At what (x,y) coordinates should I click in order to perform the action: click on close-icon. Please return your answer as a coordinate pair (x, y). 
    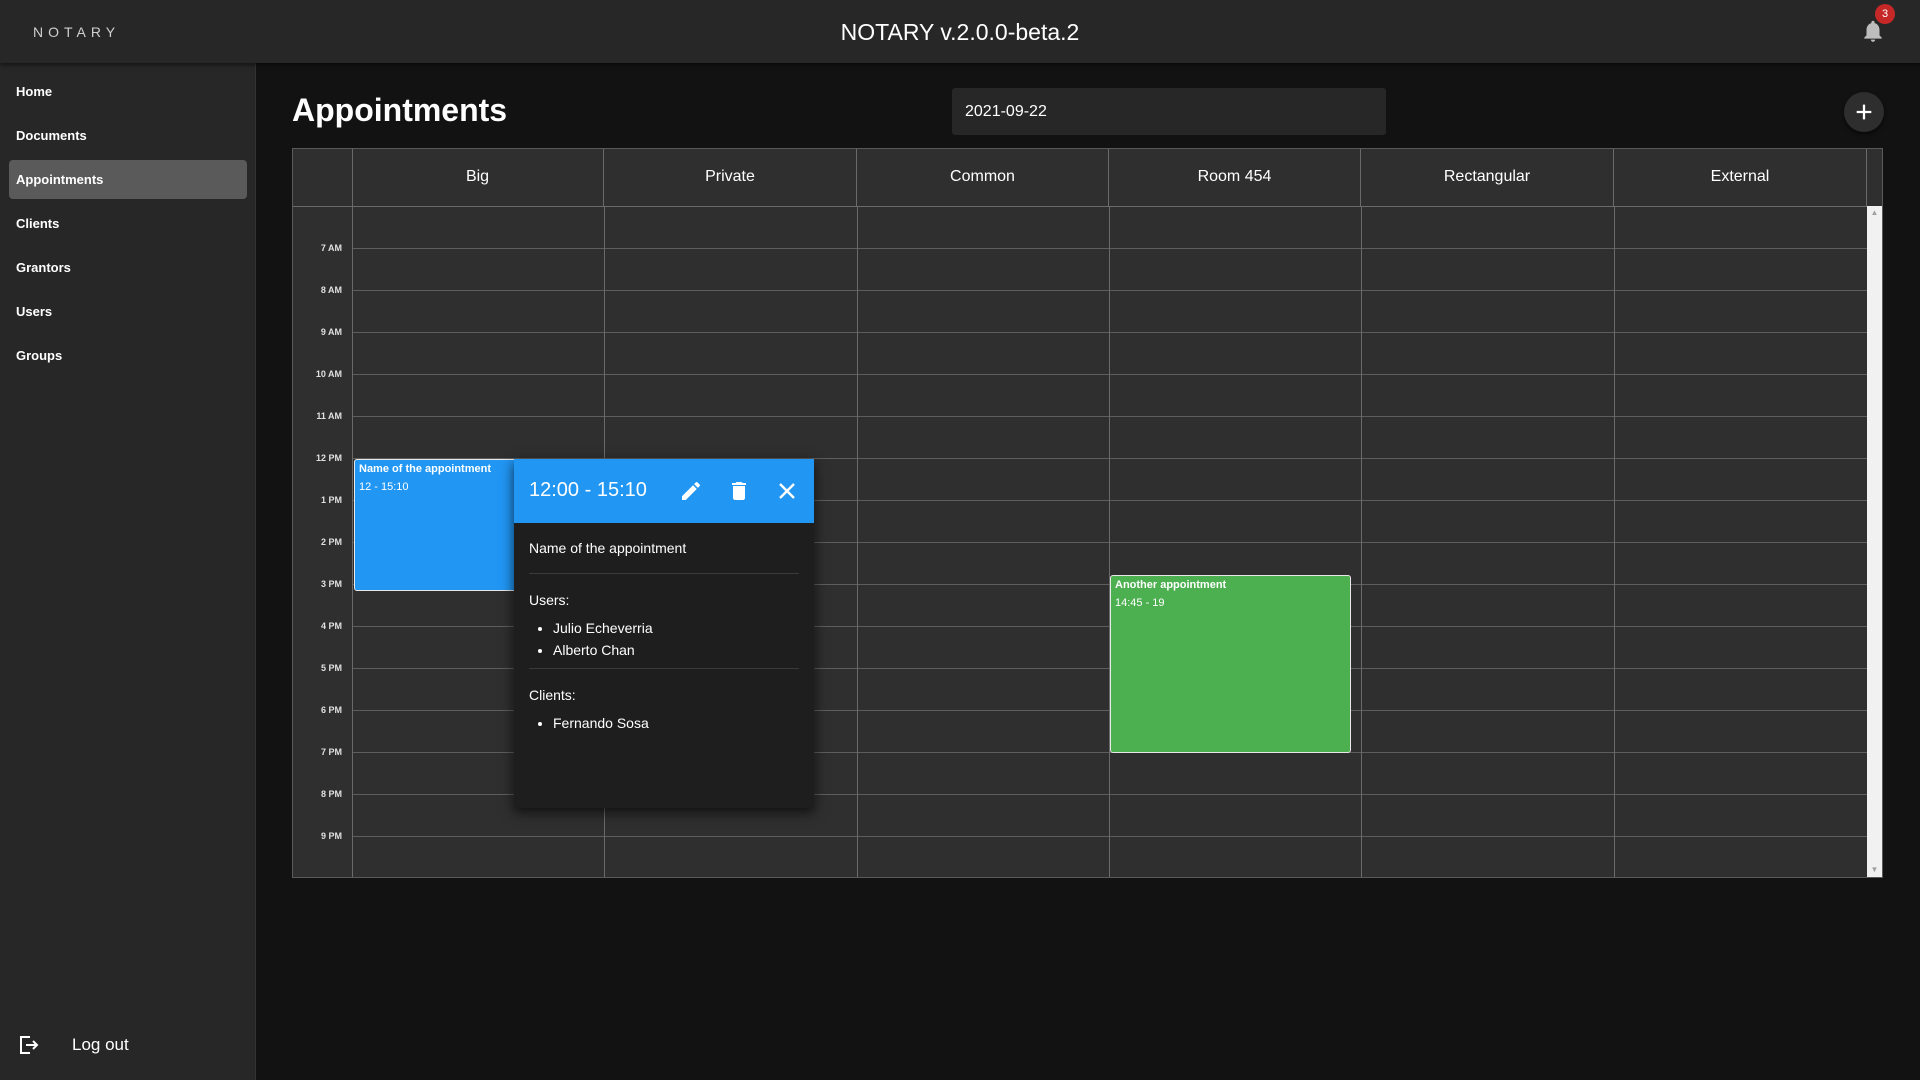
    Looking at the image, I should click on (787, 491).